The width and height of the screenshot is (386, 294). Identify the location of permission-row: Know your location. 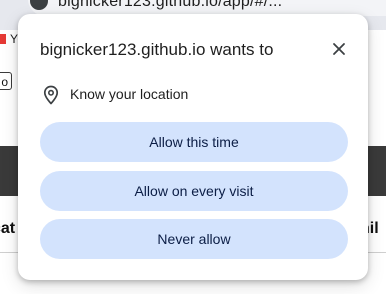
(190, 95).